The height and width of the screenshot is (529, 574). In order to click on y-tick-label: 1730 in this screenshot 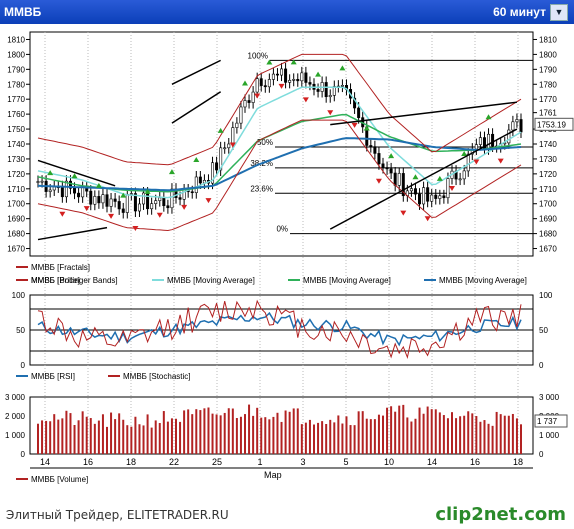, I will do `click(16, 159)`.